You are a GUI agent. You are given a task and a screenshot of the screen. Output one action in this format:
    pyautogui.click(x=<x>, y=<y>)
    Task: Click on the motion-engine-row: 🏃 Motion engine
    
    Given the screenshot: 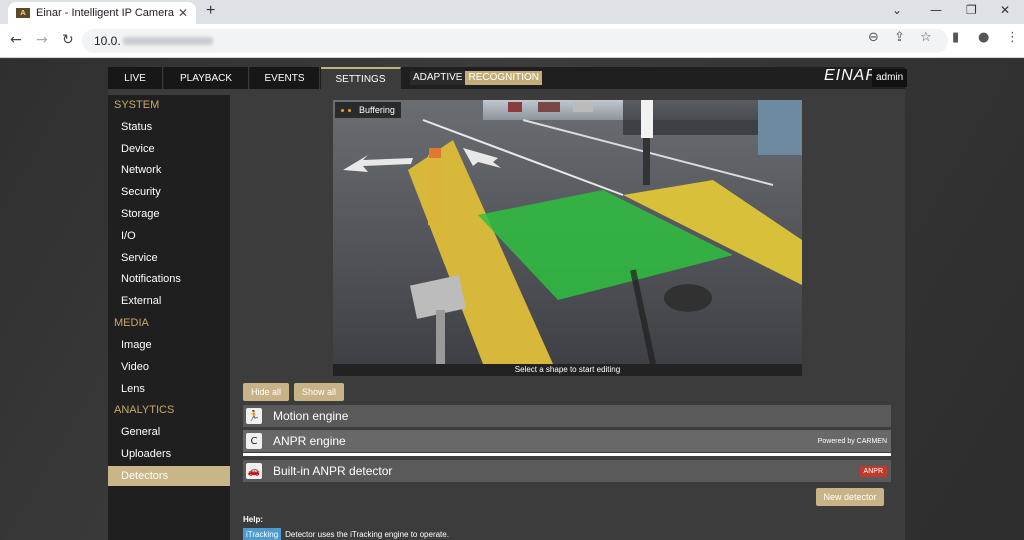 What is the action you would take?
    pyautogui.click(x=567, y=416)
    